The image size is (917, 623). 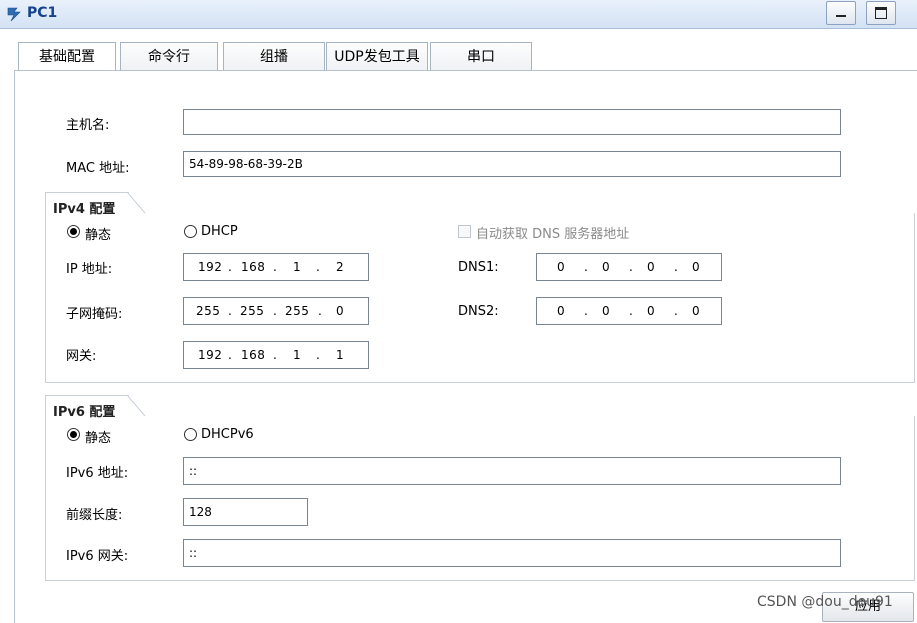 What do you see at coordinates (136, 406) in the screenshot?
I see `ipv6-tab-slope` at bounding box center [136, 406].